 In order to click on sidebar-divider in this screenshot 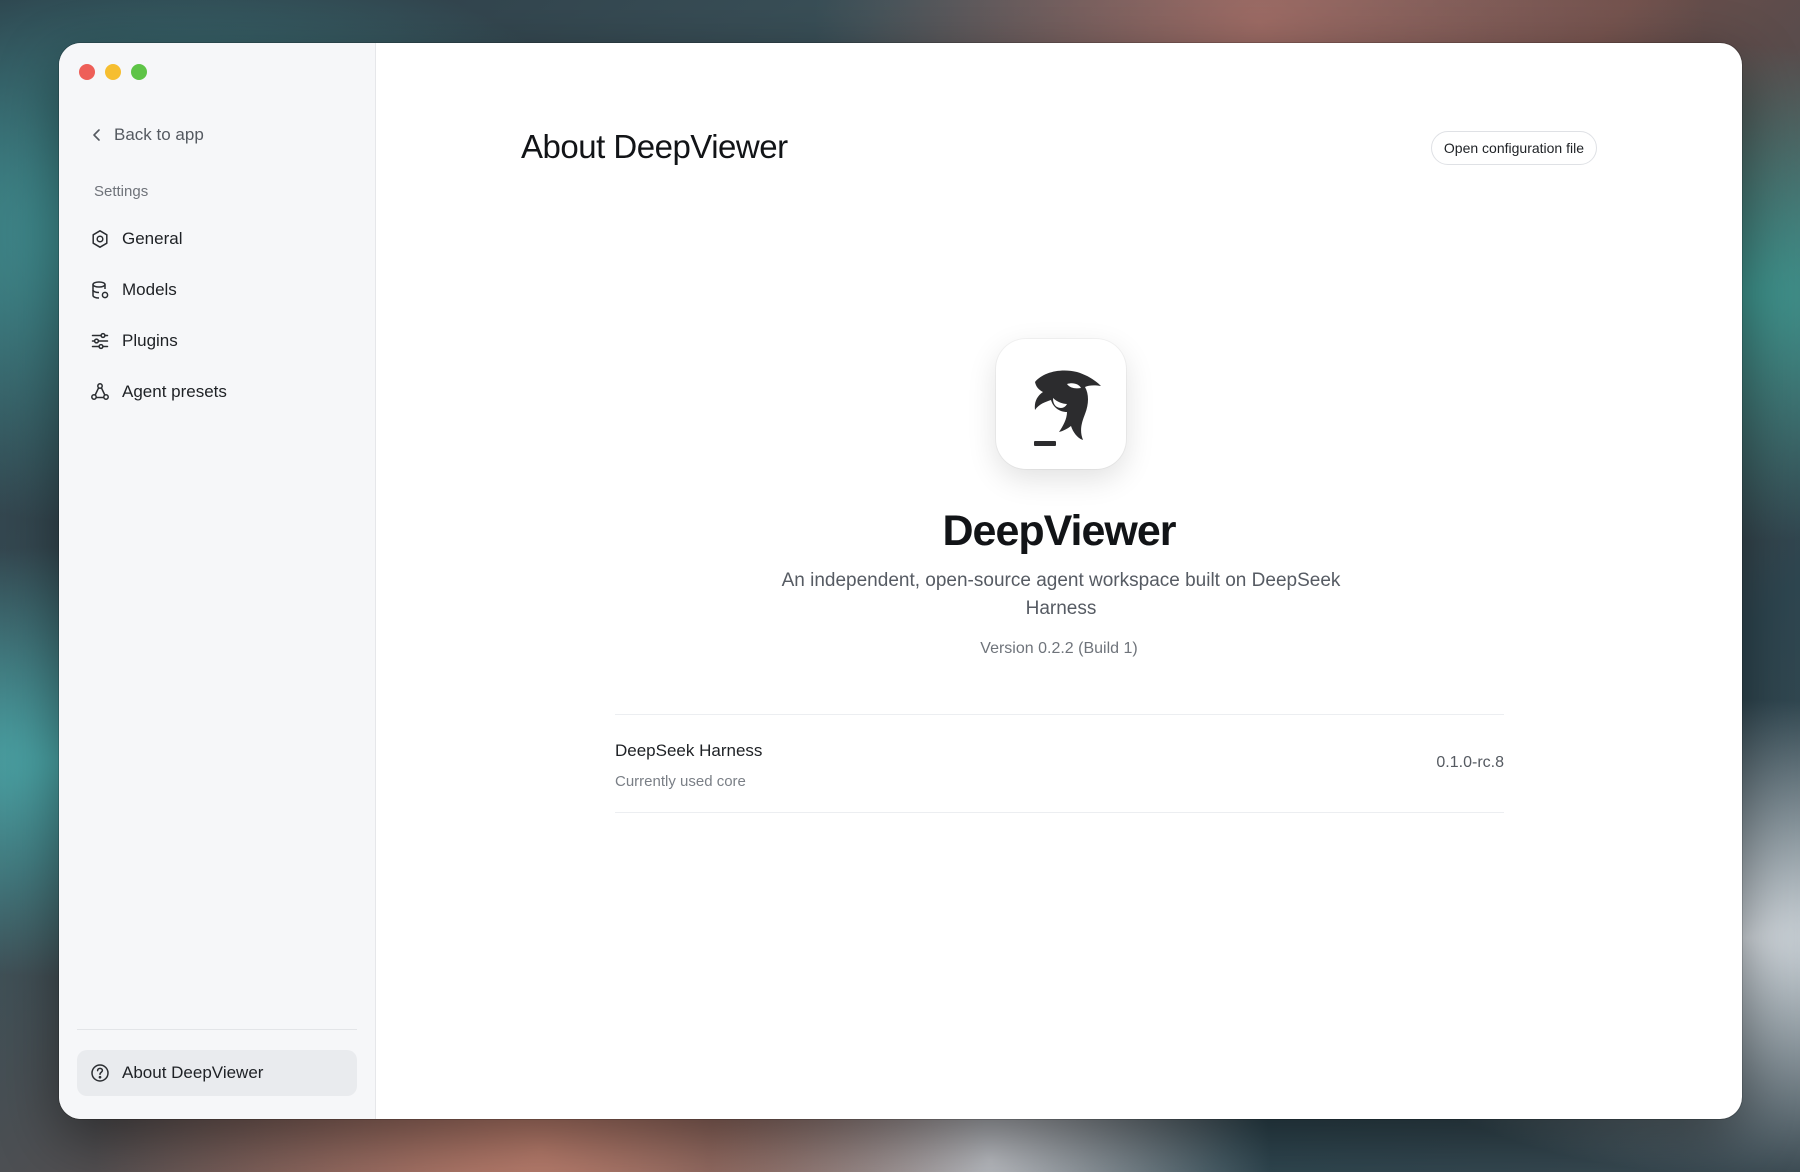, I will do `click(217, 1029)`.